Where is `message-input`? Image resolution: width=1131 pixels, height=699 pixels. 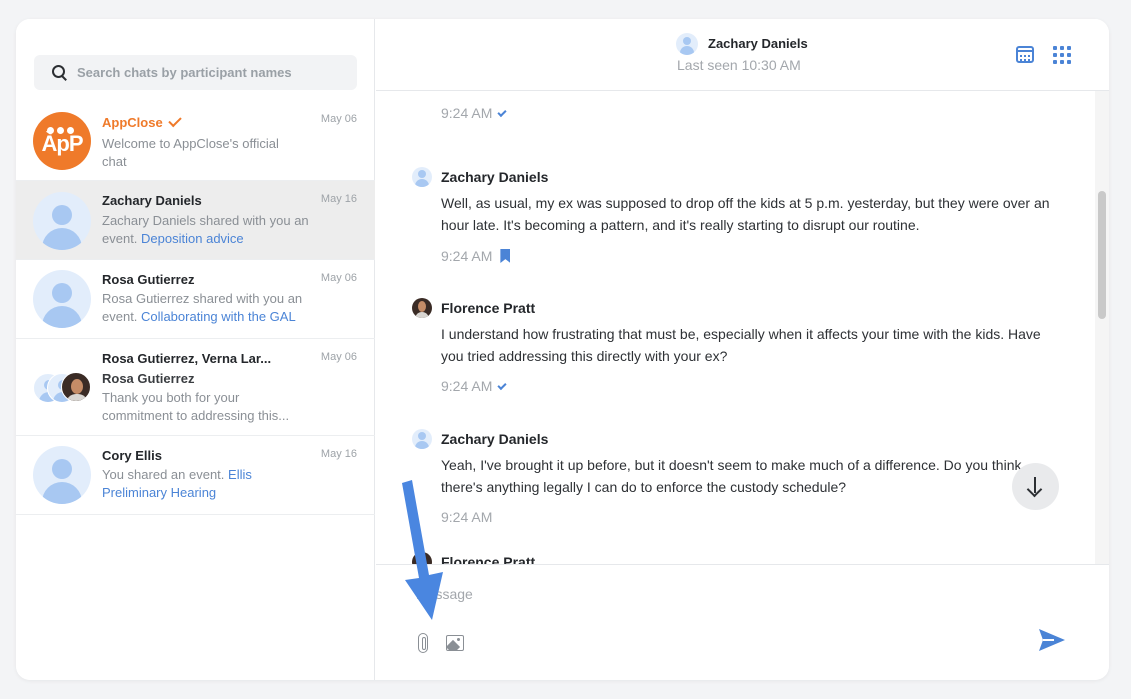
message-input is located at coordinates (726, 594).